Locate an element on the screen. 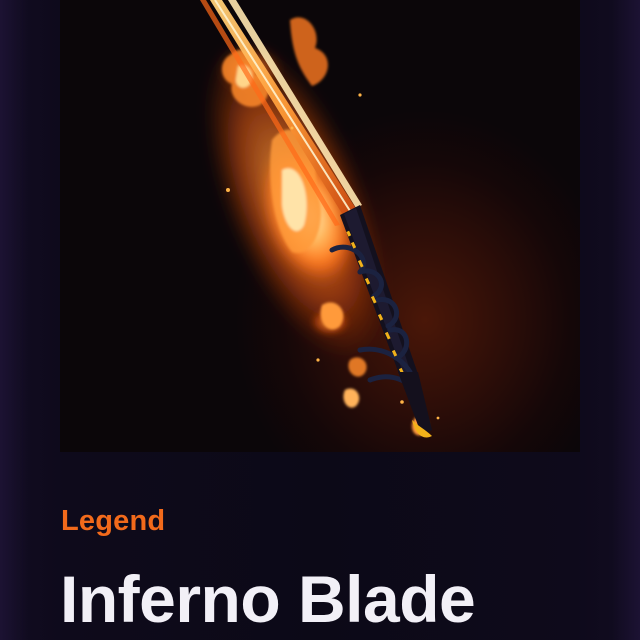 This screenshot has width=640, height=640. rarity-label: Legend is located at coordinates (113, 521).